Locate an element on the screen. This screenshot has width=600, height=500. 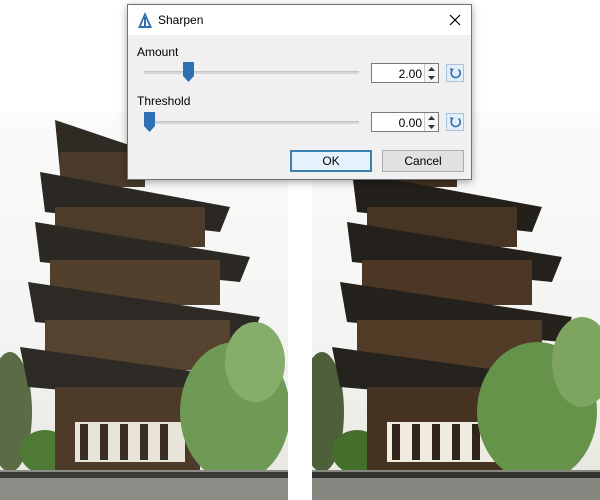
amount-spin-down-button is located at coordinates (431, 77).